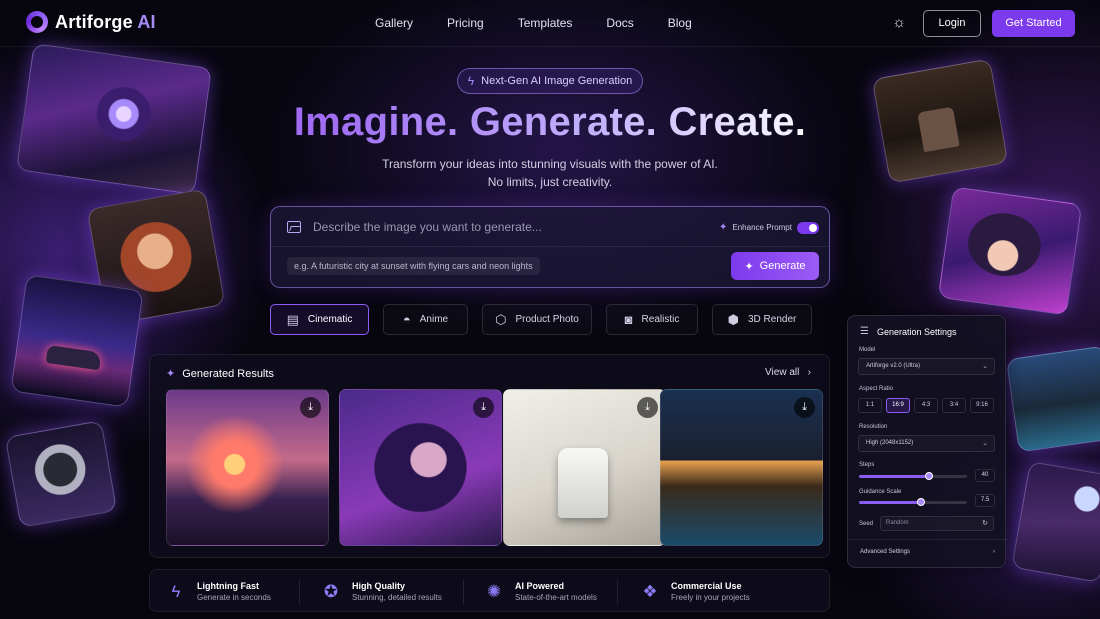 The image size is (1100, 619). I want to click on prompt-divider, so click(550, 246).